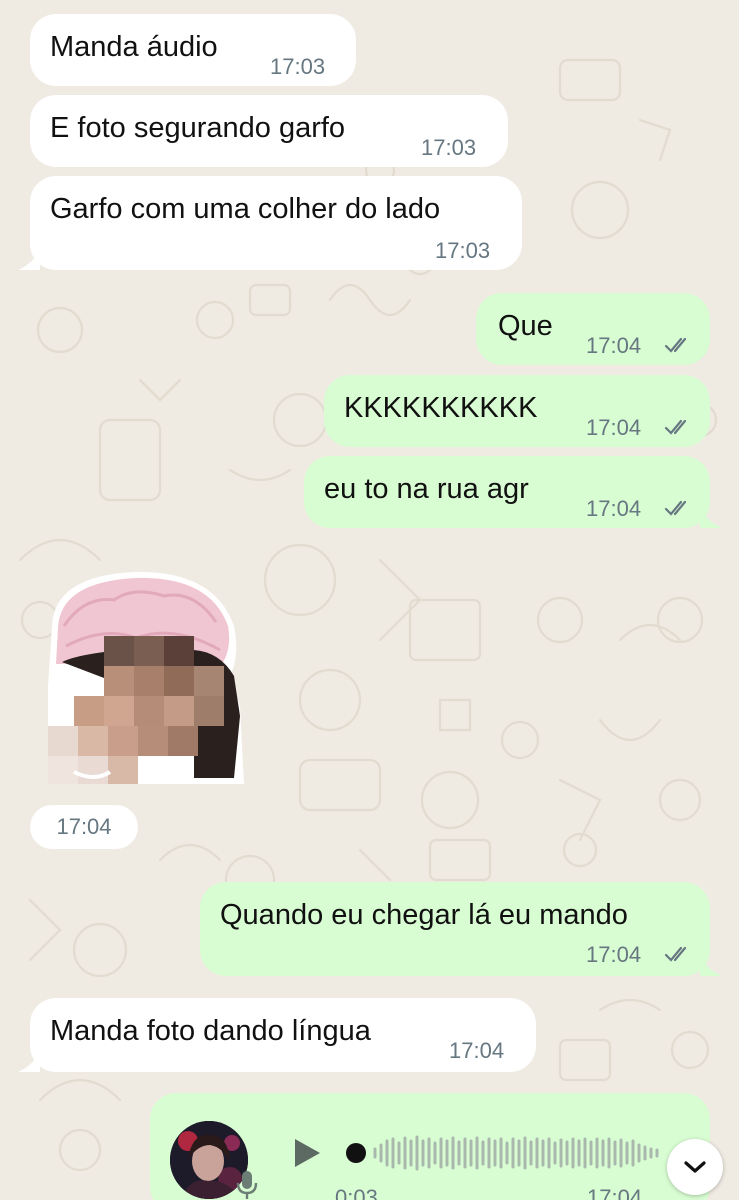 The image size is (739, 1200). I want to click on message-bubble-outgoing: Quando eu chegar lá eu mando 17:04, so click(455, 929).